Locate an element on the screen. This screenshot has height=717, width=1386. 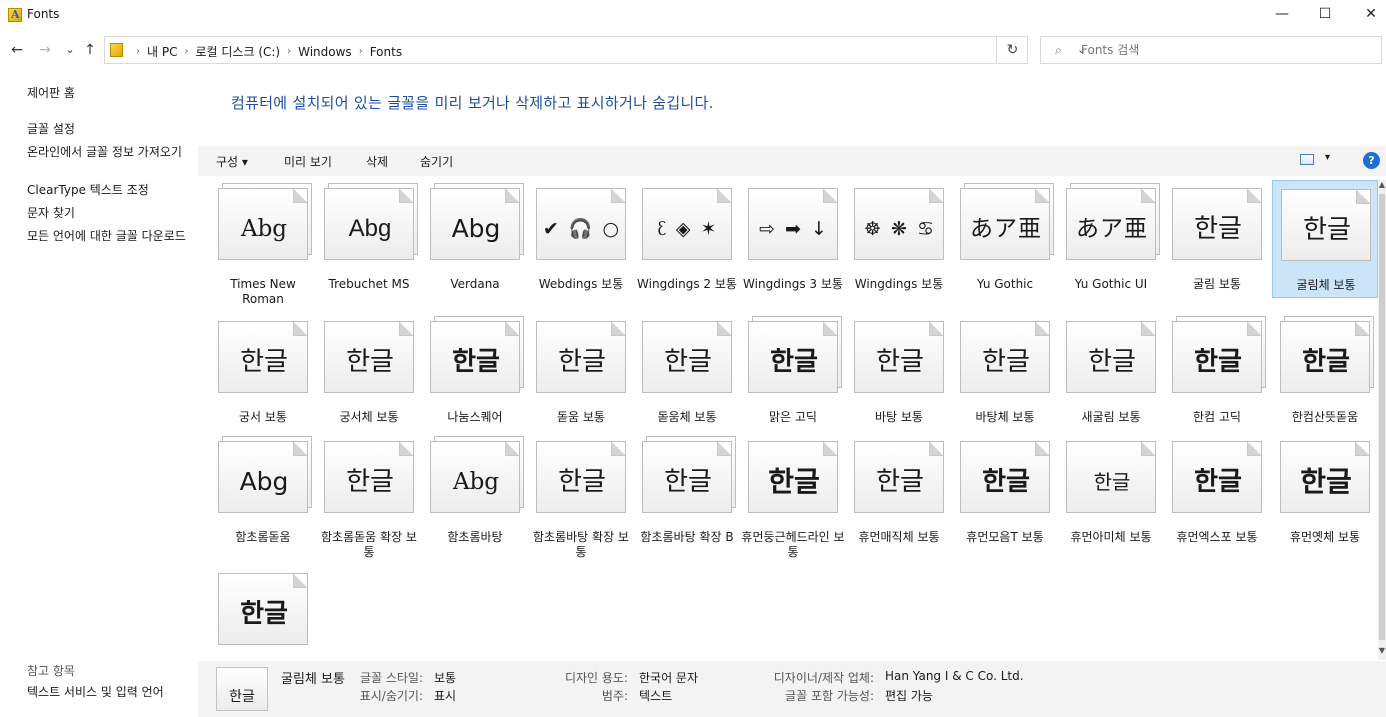
font-item: 한글 돋움 보통 is located at coordinates (581, 372).